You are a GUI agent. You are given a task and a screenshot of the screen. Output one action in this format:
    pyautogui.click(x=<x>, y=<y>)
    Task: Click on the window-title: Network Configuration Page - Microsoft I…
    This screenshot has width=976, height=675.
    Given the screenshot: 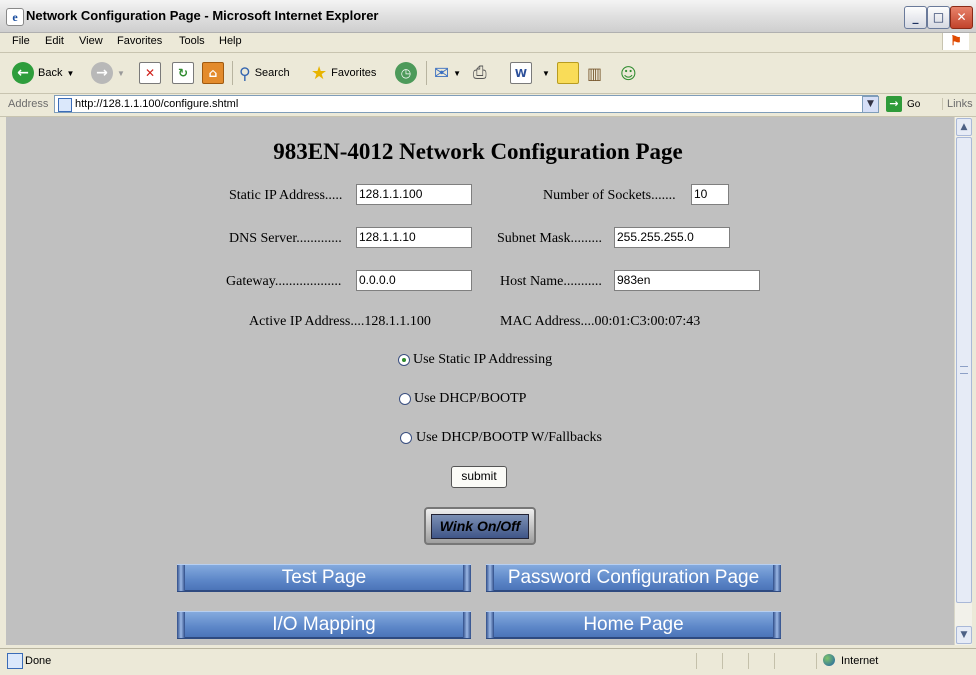 What is the action you would take?
    pyautogui.click(x=202, y=15)
    